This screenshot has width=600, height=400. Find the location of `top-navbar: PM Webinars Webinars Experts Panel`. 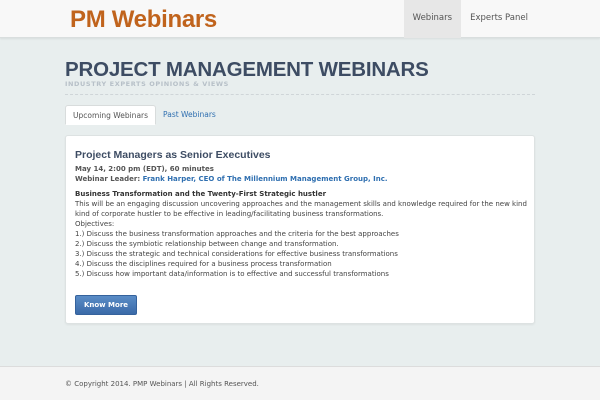

top-navbar: PM Webinars Webinars Experts Panel is located at coordinates (300, 19).